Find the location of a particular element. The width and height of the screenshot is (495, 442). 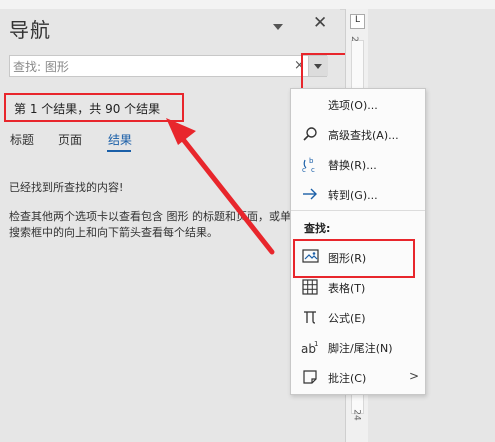

comment-icon is located at coordinates (310, 378).